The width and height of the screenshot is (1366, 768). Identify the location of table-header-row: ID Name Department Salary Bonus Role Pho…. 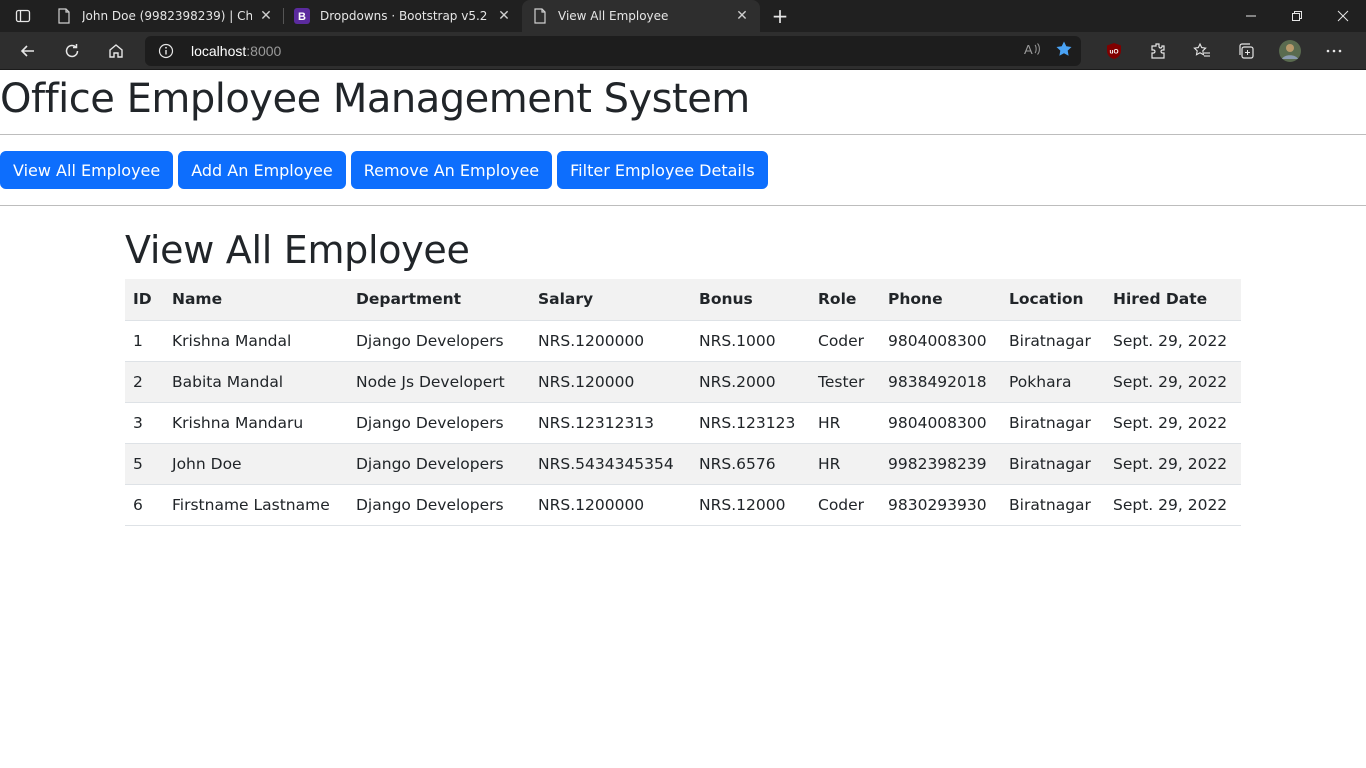
(683, 300).